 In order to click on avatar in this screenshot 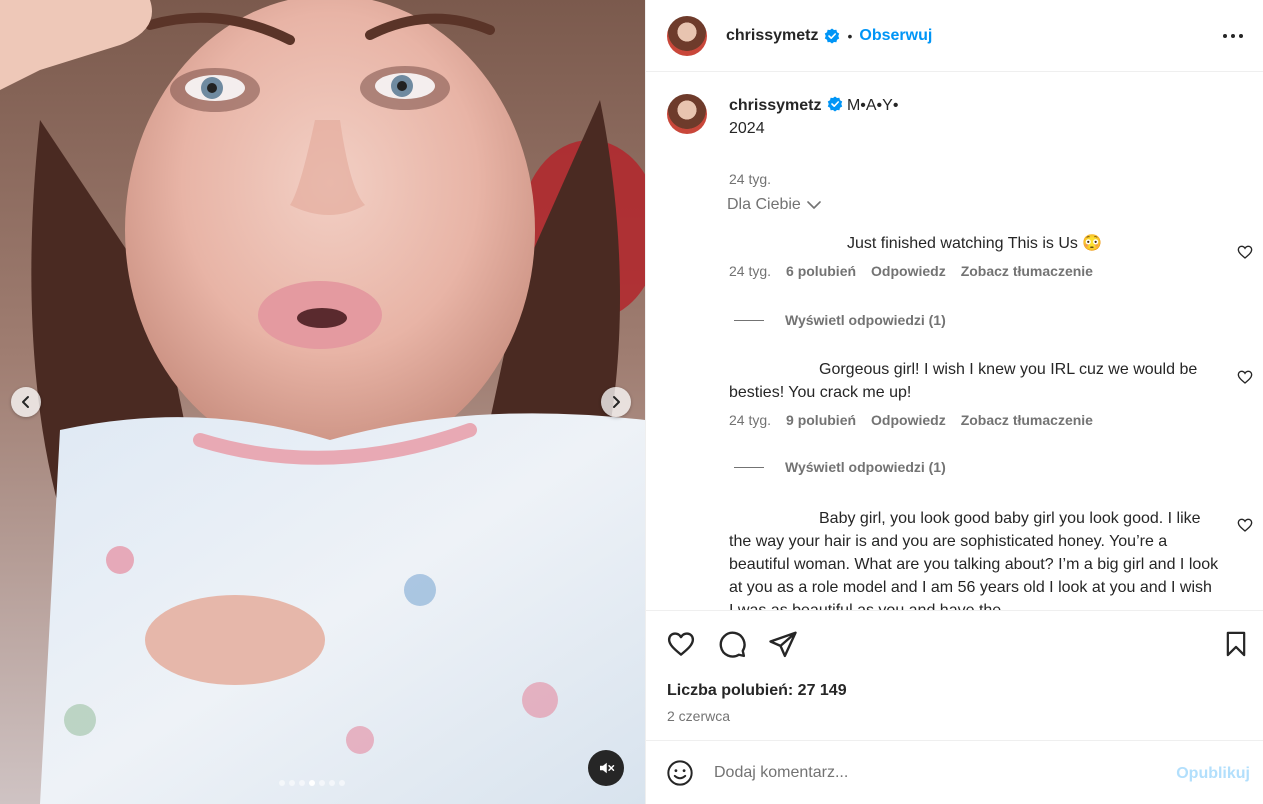, I will do `click(687, 35)`.